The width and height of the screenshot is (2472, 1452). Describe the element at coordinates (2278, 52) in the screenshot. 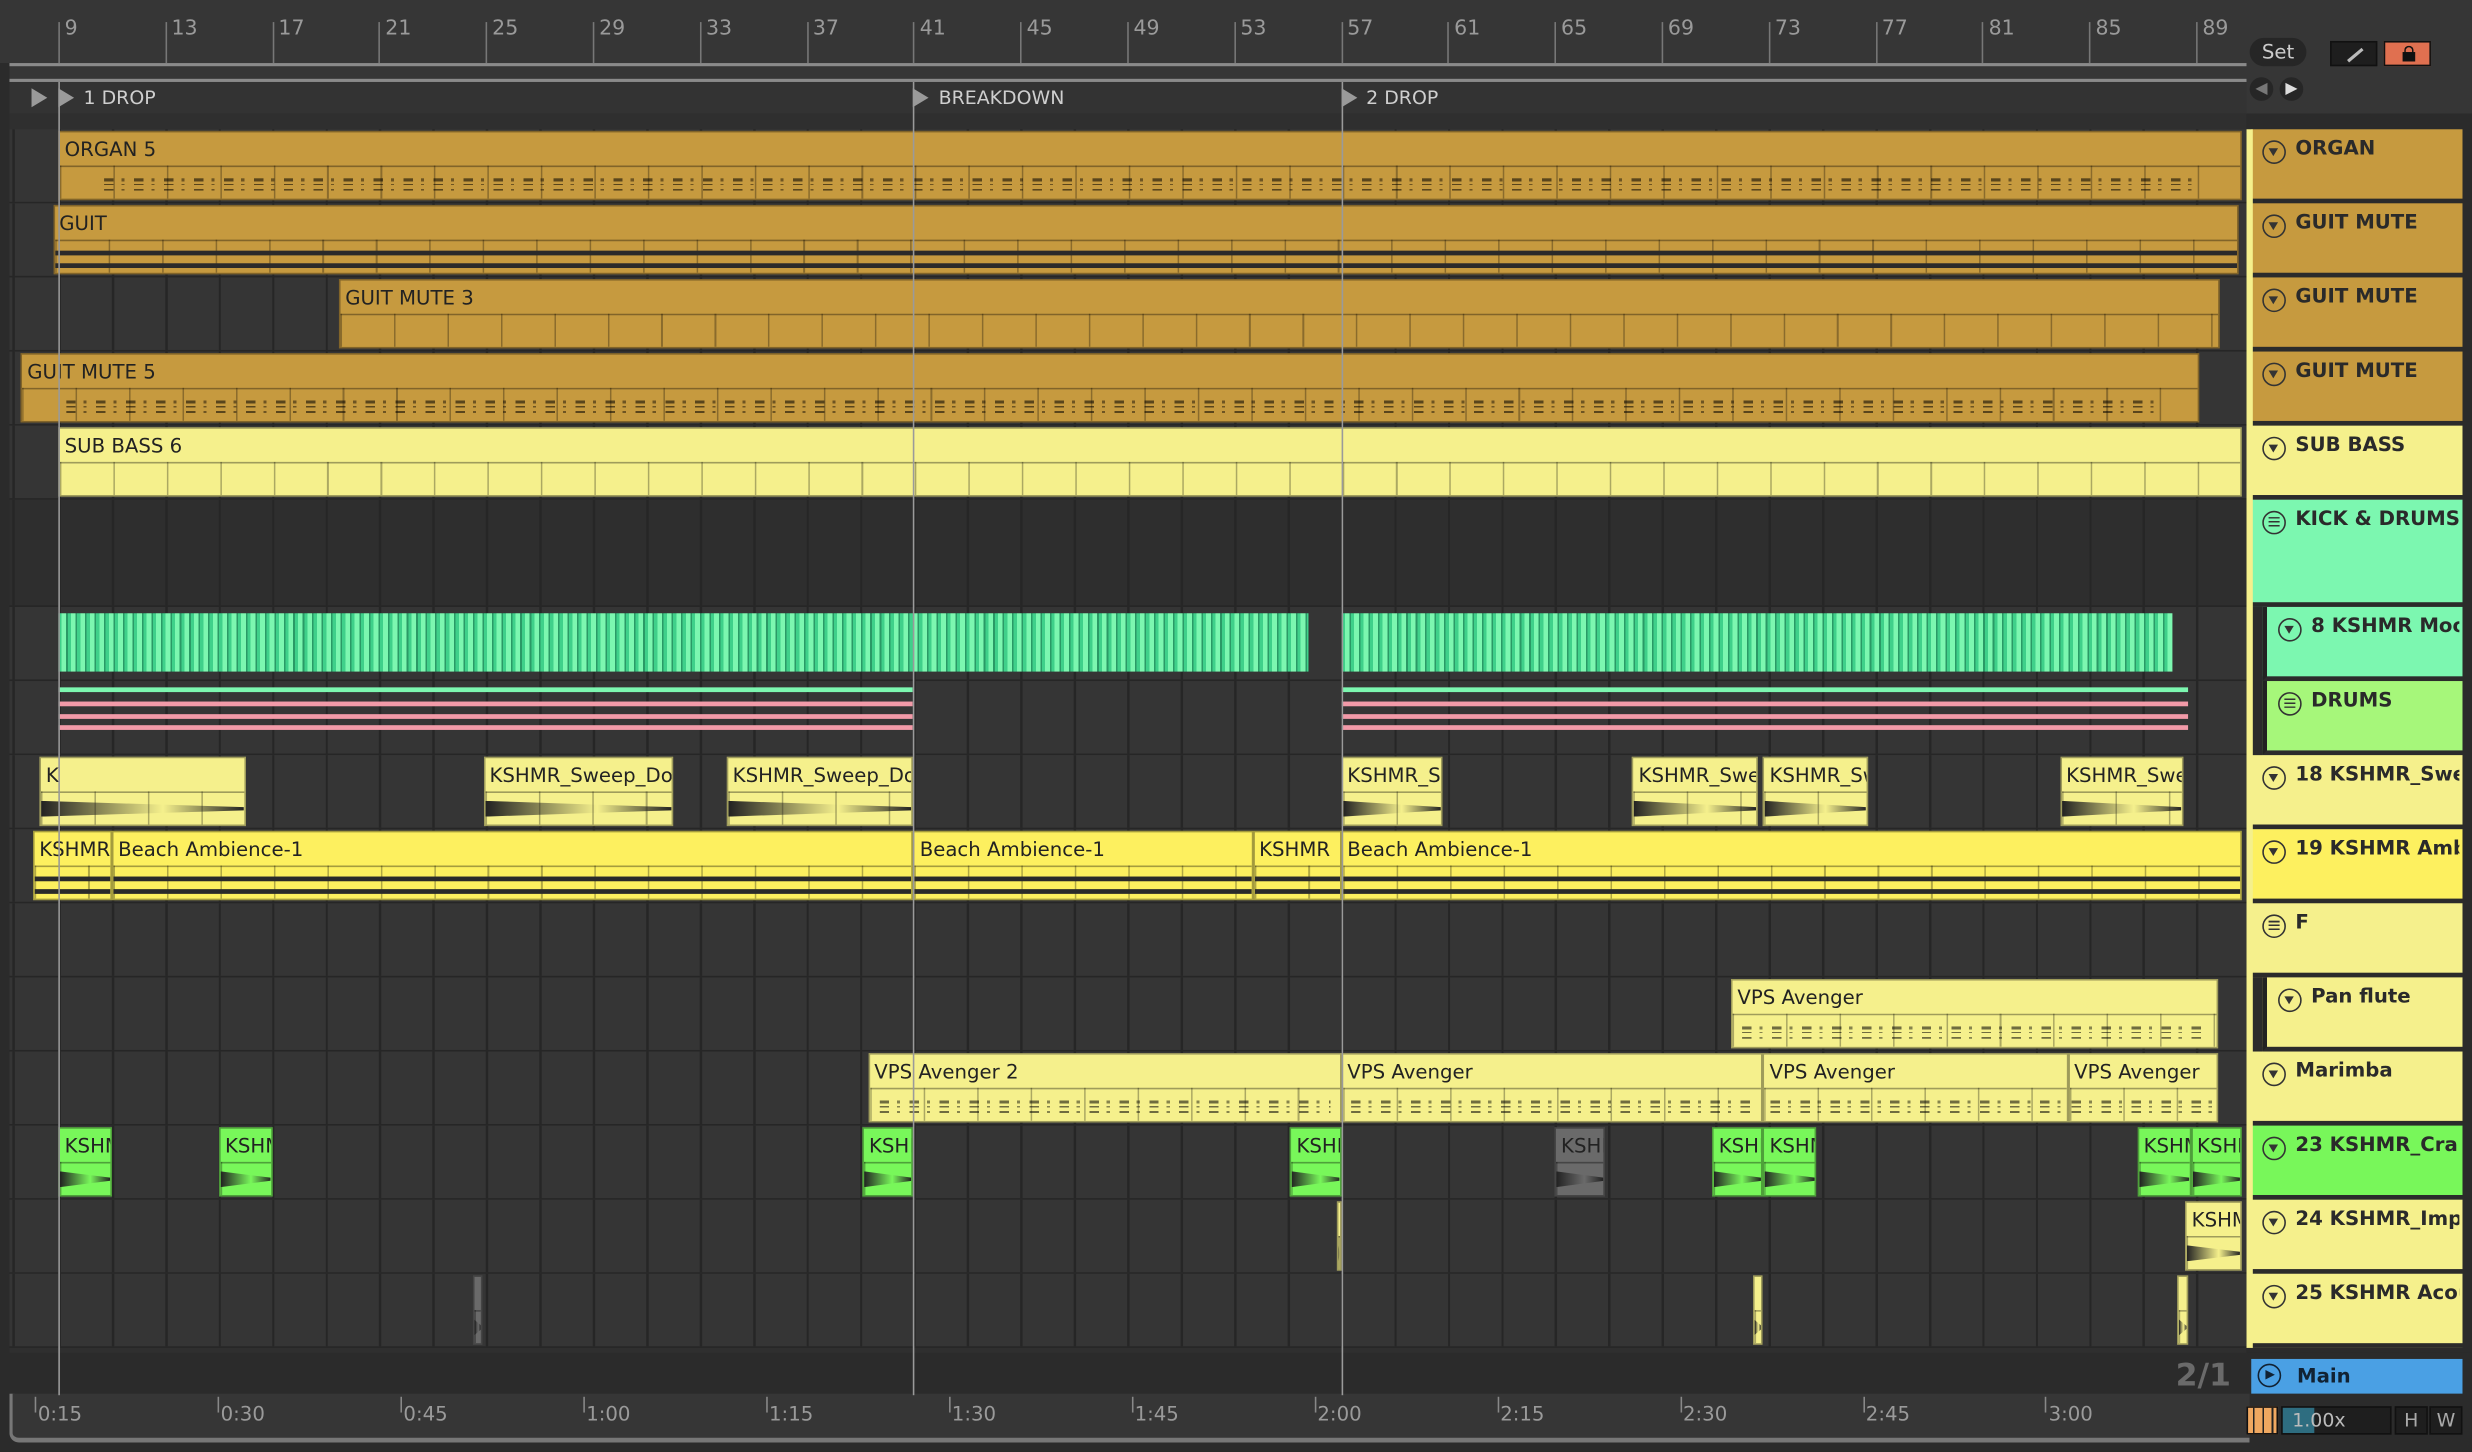

I see `set-button: Set` at that location.